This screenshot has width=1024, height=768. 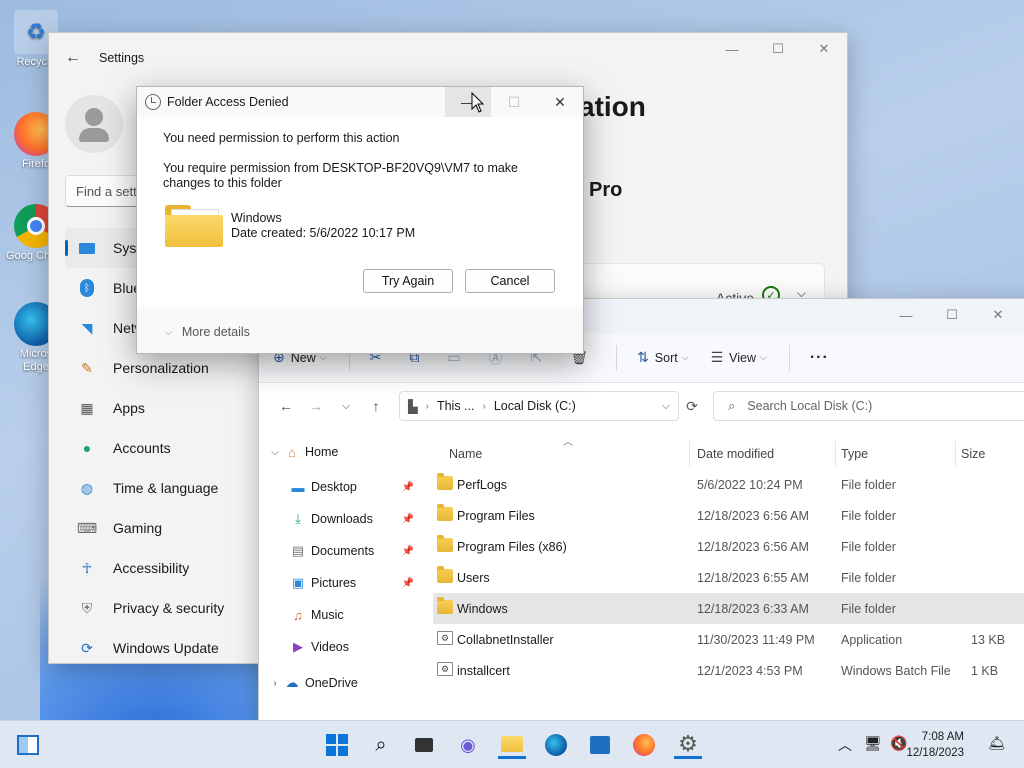 What do you see at coordinates (898, 743) in the screenshot?
I see `volume-muted-icon: 🔇` at bounding box center [898, 743].